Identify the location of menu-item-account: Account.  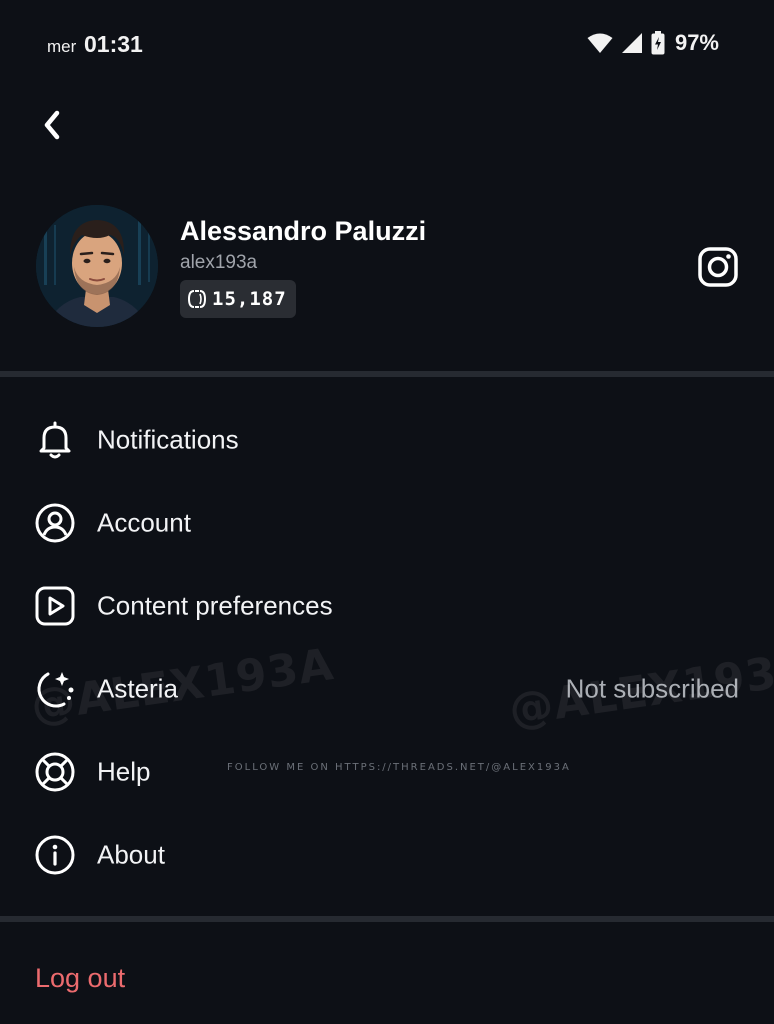
(387, 523).